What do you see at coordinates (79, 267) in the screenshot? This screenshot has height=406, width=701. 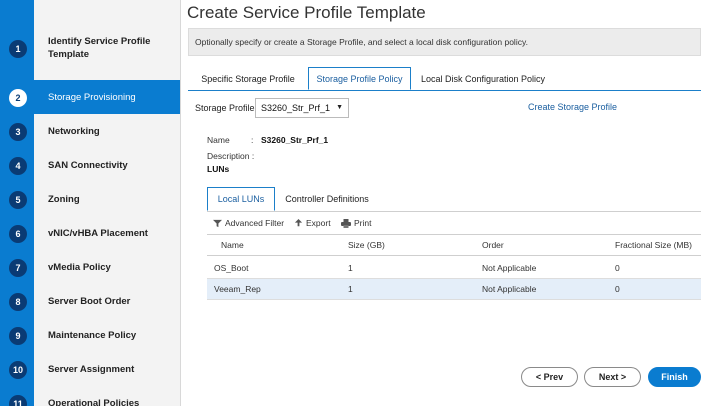 I see `step-label: vMedia Policy` at bounding box center [79, 267].